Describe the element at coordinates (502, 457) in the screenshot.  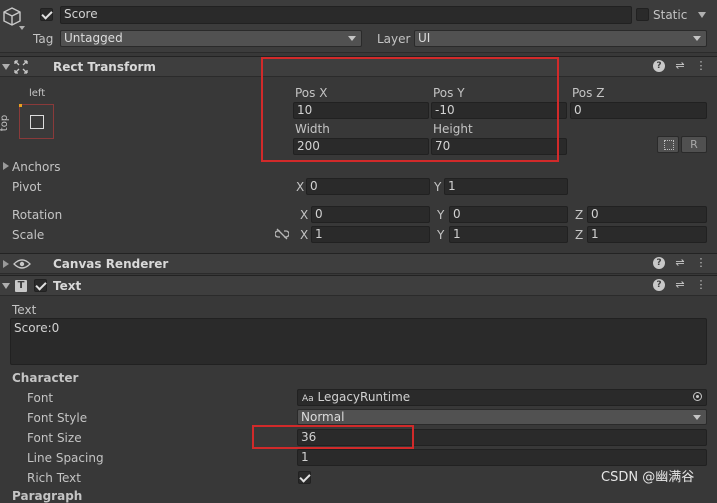
I see `line-spacing-field: 1` at that location.